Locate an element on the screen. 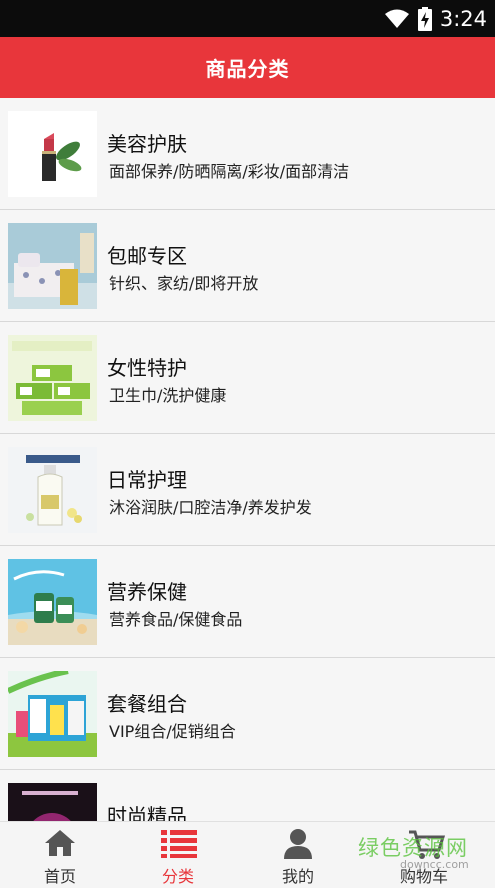  category-subtitle: 沐浴润肤/口腔洁净/养发护发 is located at coordinates (210, 507).